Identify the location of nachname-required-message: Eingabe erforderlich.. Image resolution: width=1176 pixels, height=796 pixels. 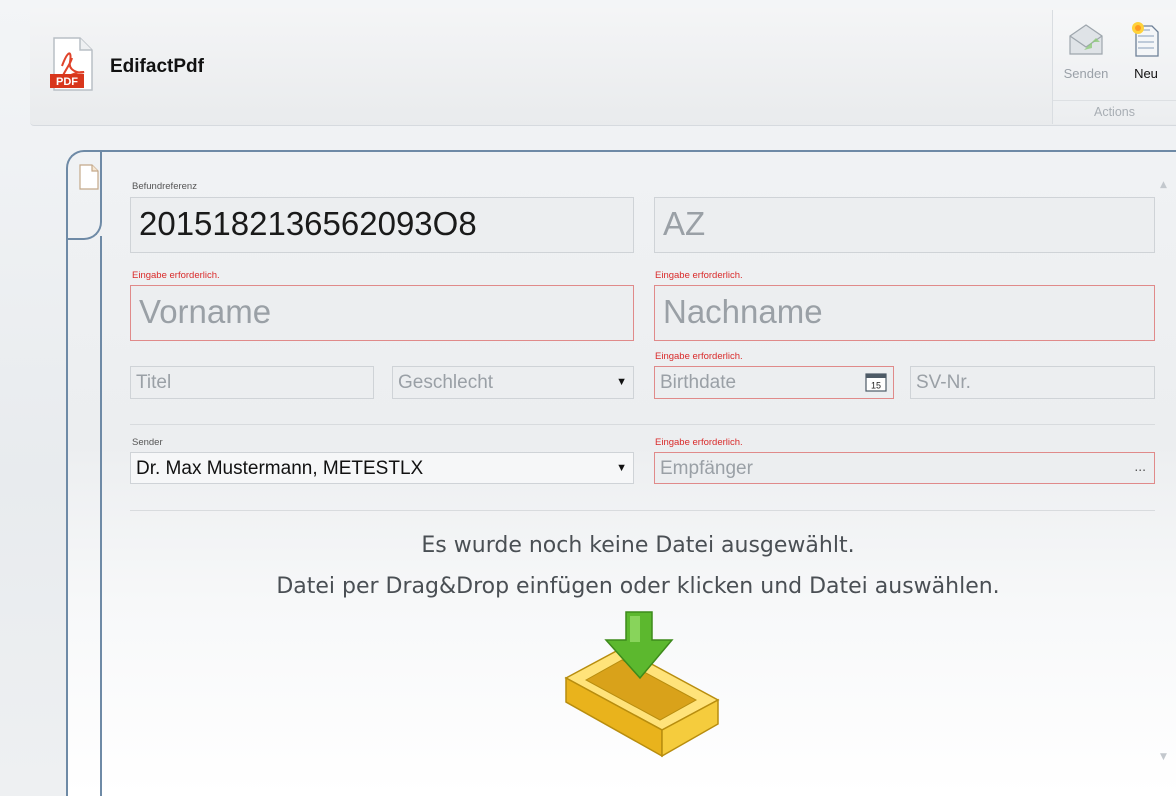
(699, 275).